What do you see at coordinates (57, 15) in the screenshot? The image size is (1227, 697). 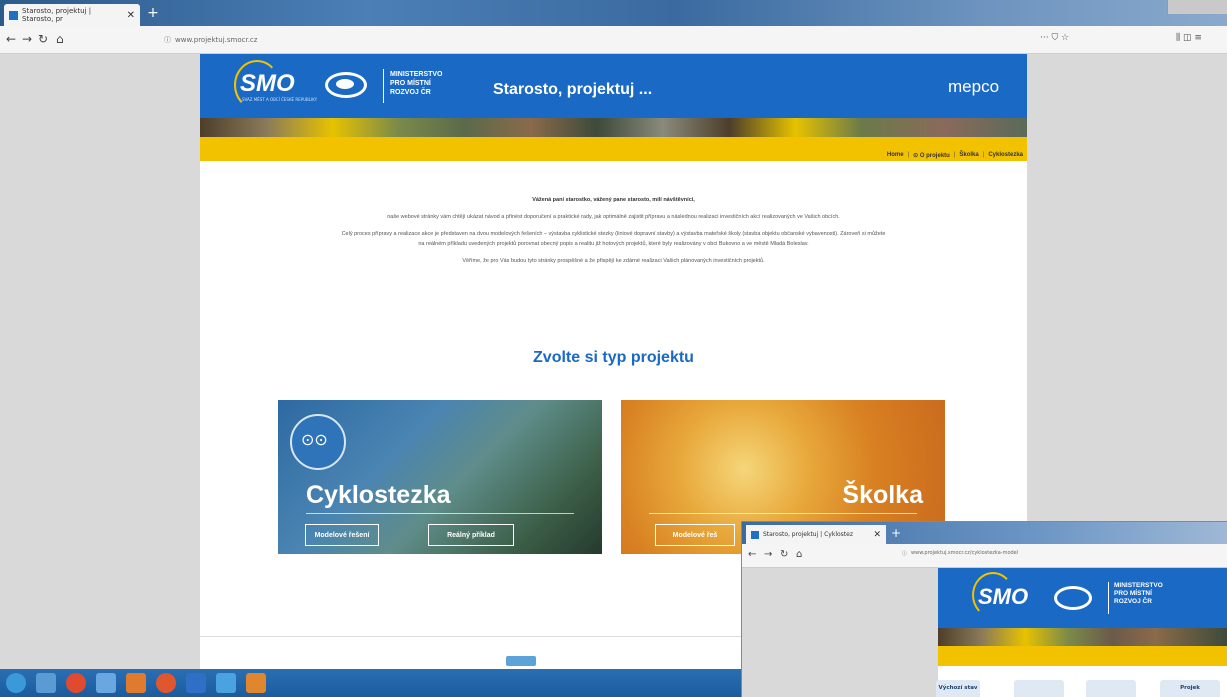 I see `tab-title: Starosto, projektuj | Starosto, pr` at bounding box center [57, 15].